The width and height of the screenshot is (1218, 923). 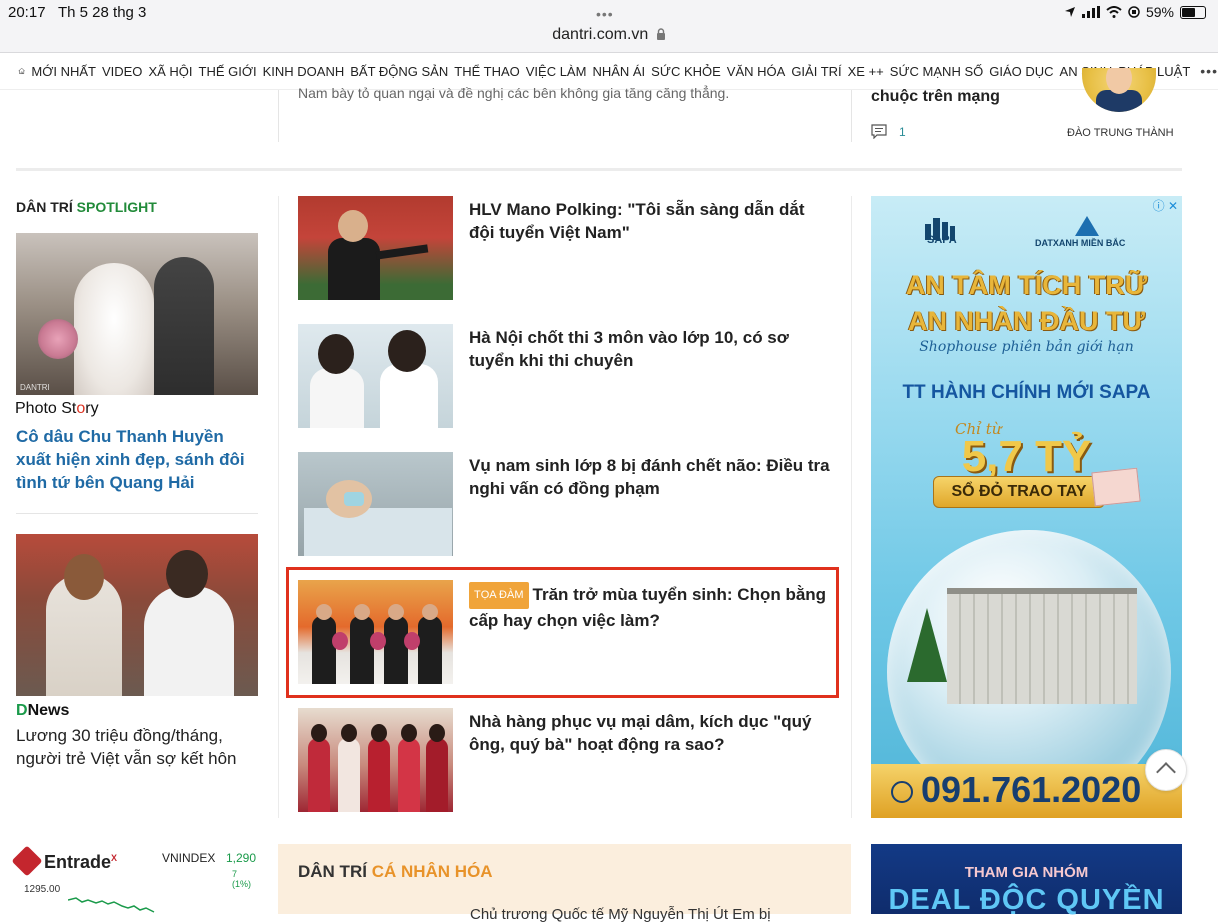 What do you see at coordinates (1090, 12) in the screenshot?
I see `signal-icon` at bounding box center [1090, 12].